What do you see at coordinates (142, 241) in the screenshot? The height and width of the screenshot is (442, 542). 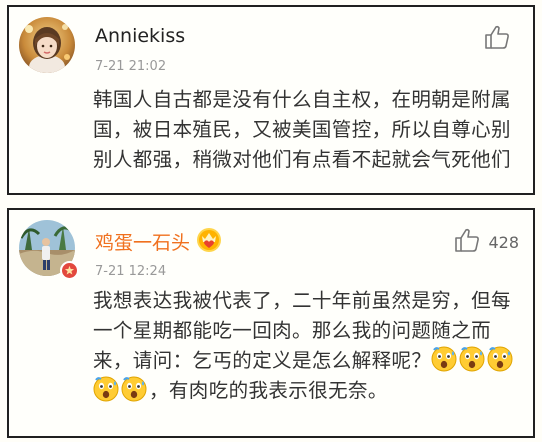 I see `username: 鸡蛋一石头` at bounding box center [142, 241].